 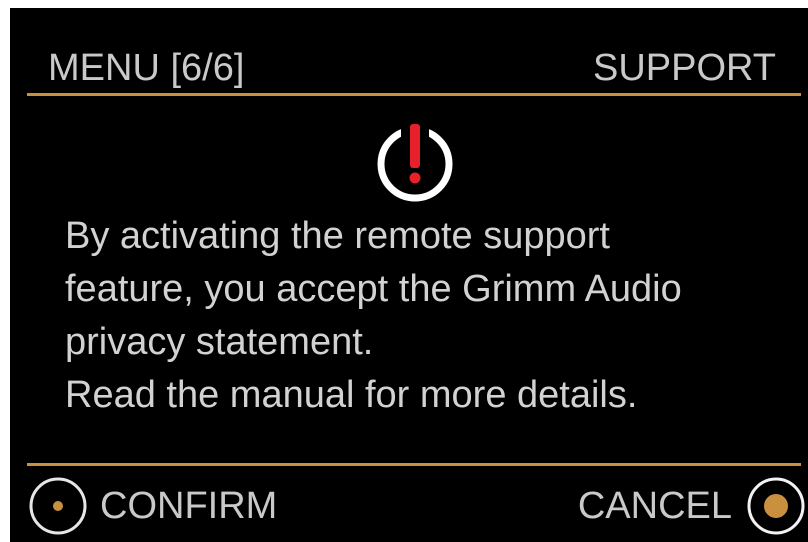 What do you see at coordinates (776, 506) in the screenshot?
I see `knob-selected-icon` at bounding box center [776, 506].